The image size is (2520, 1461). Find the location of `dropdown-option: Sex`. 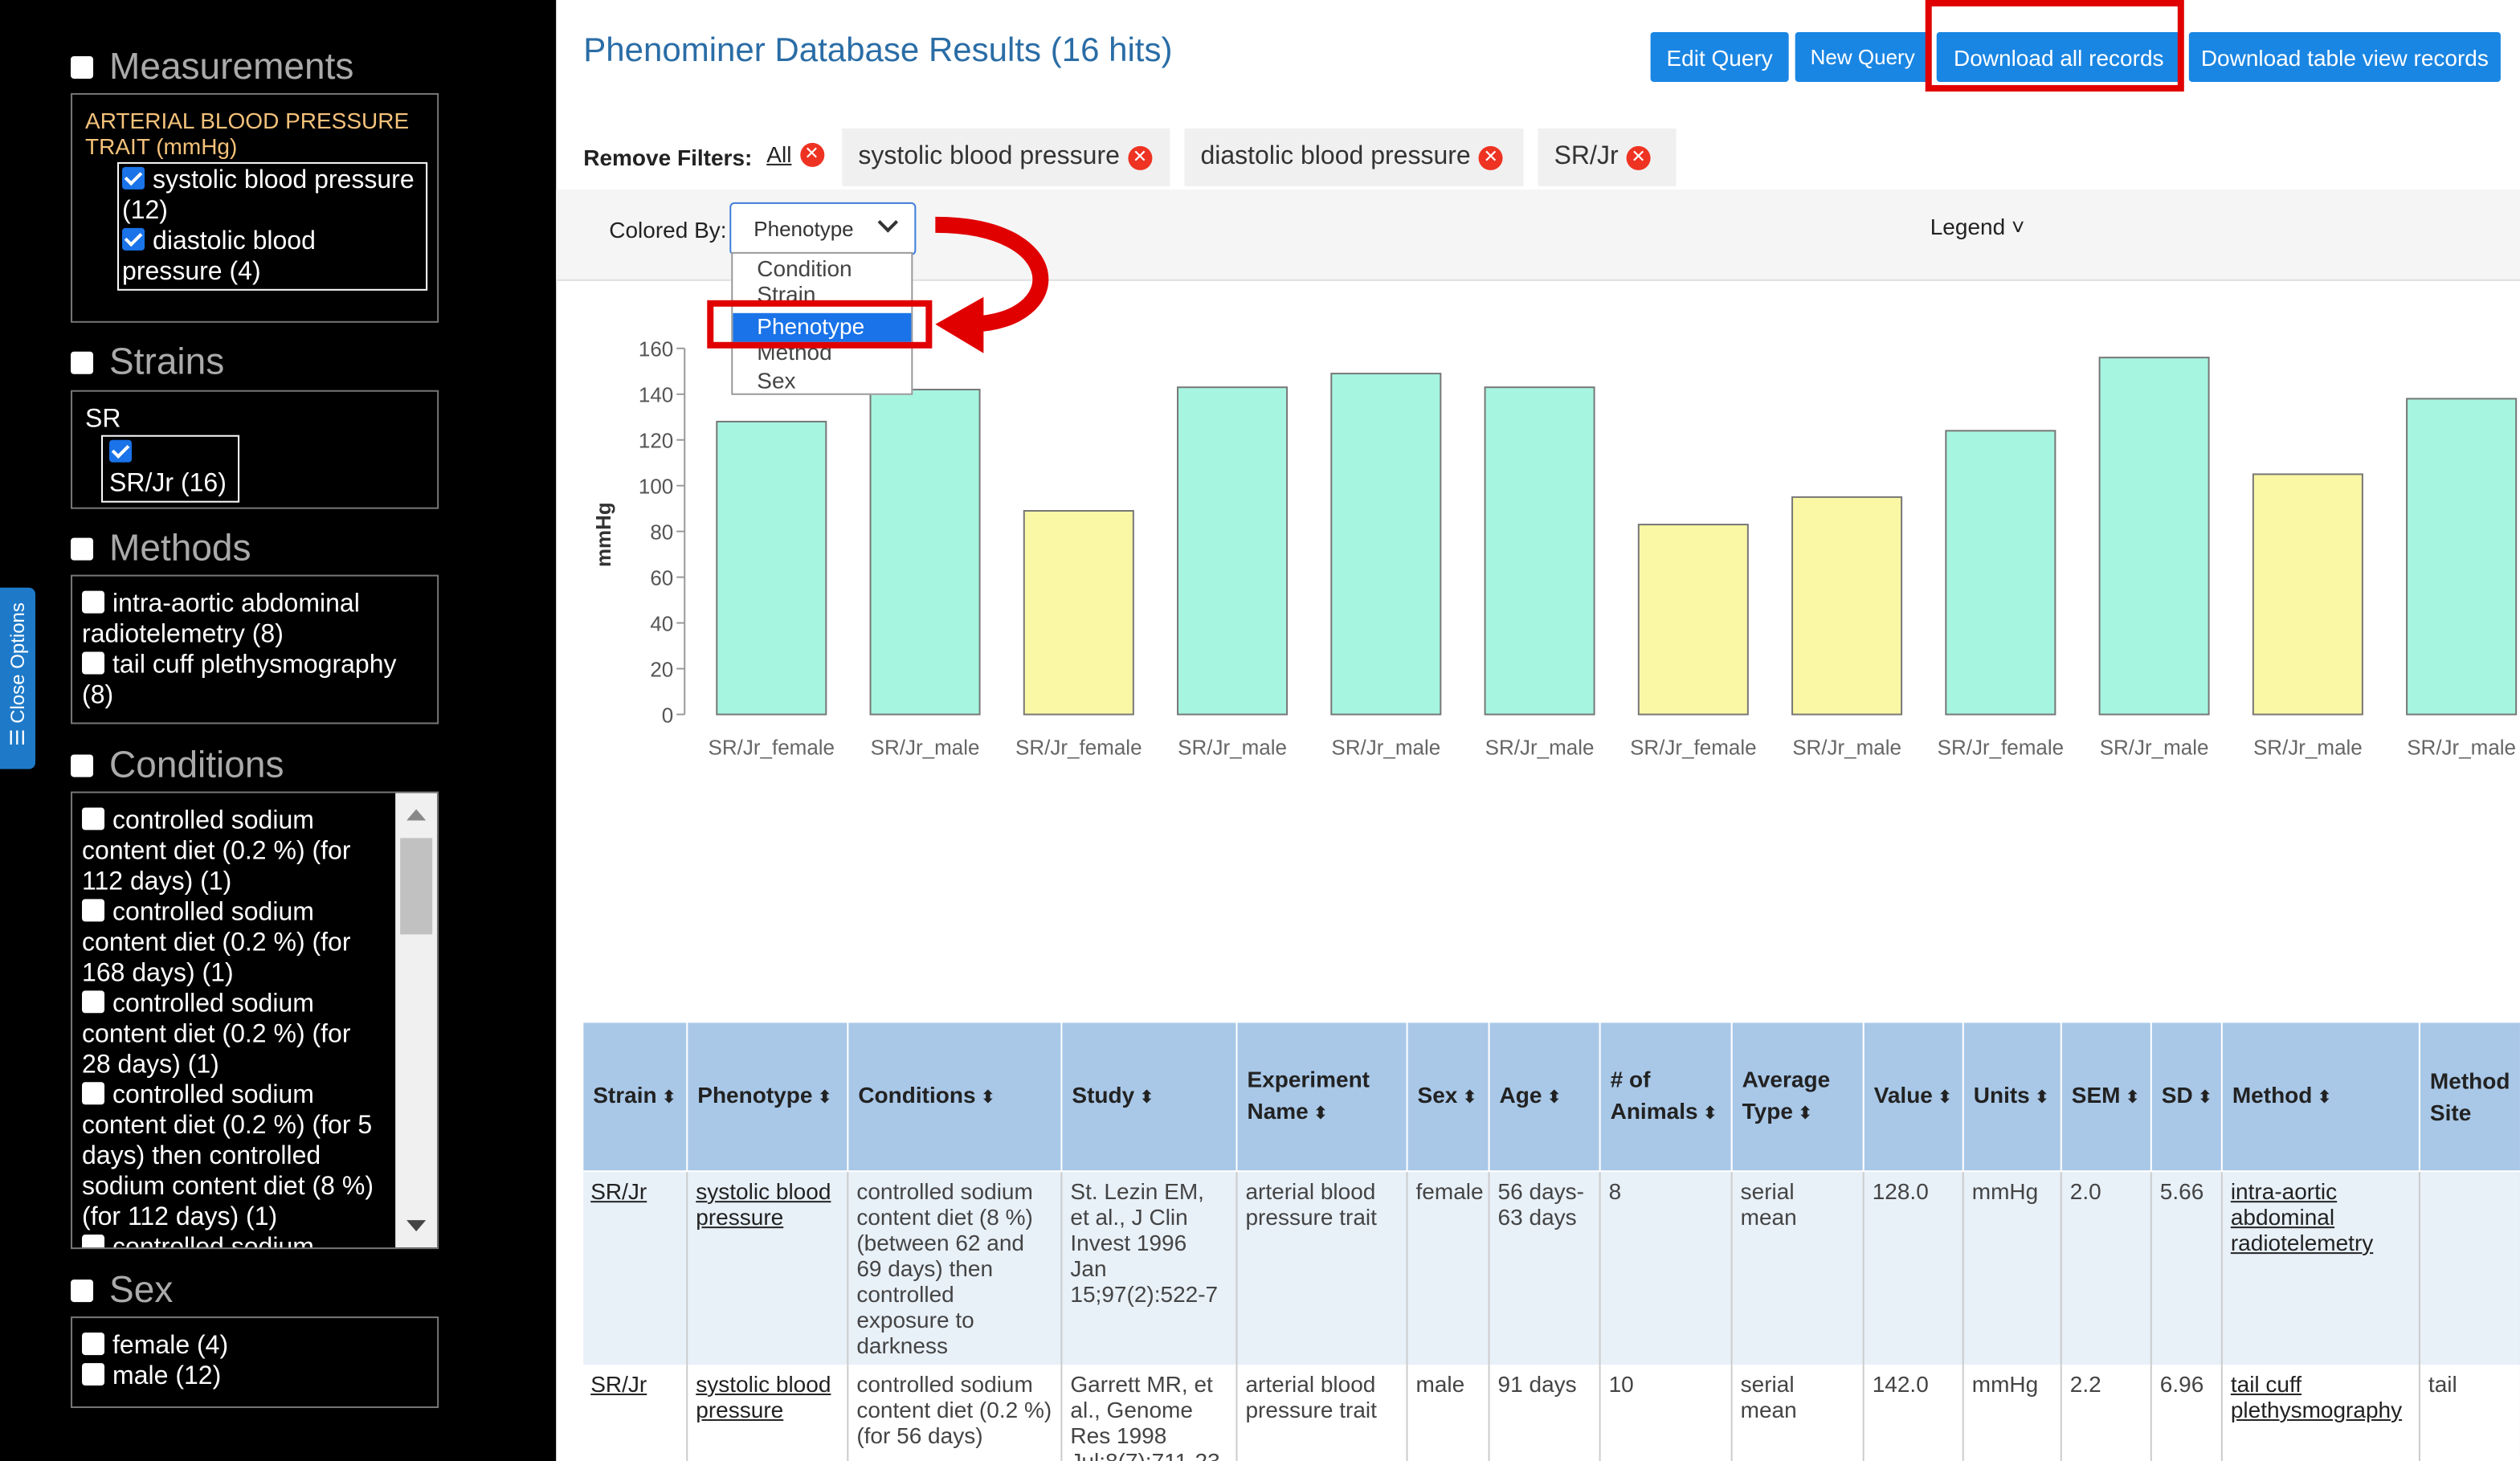

dropdown-option: Sex is located at coordinates (776, 381).